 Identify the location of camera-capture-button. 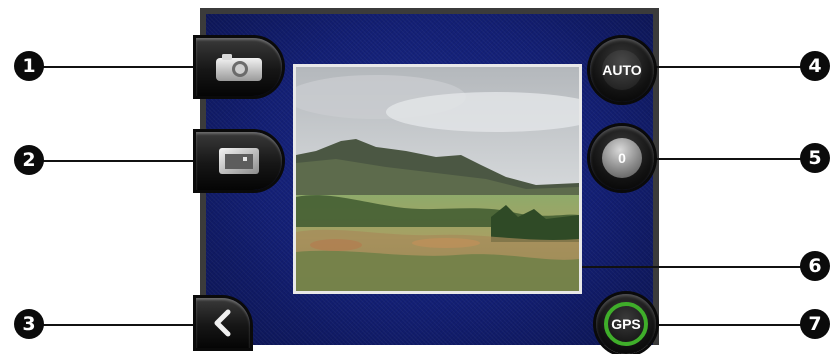
(239, 67).